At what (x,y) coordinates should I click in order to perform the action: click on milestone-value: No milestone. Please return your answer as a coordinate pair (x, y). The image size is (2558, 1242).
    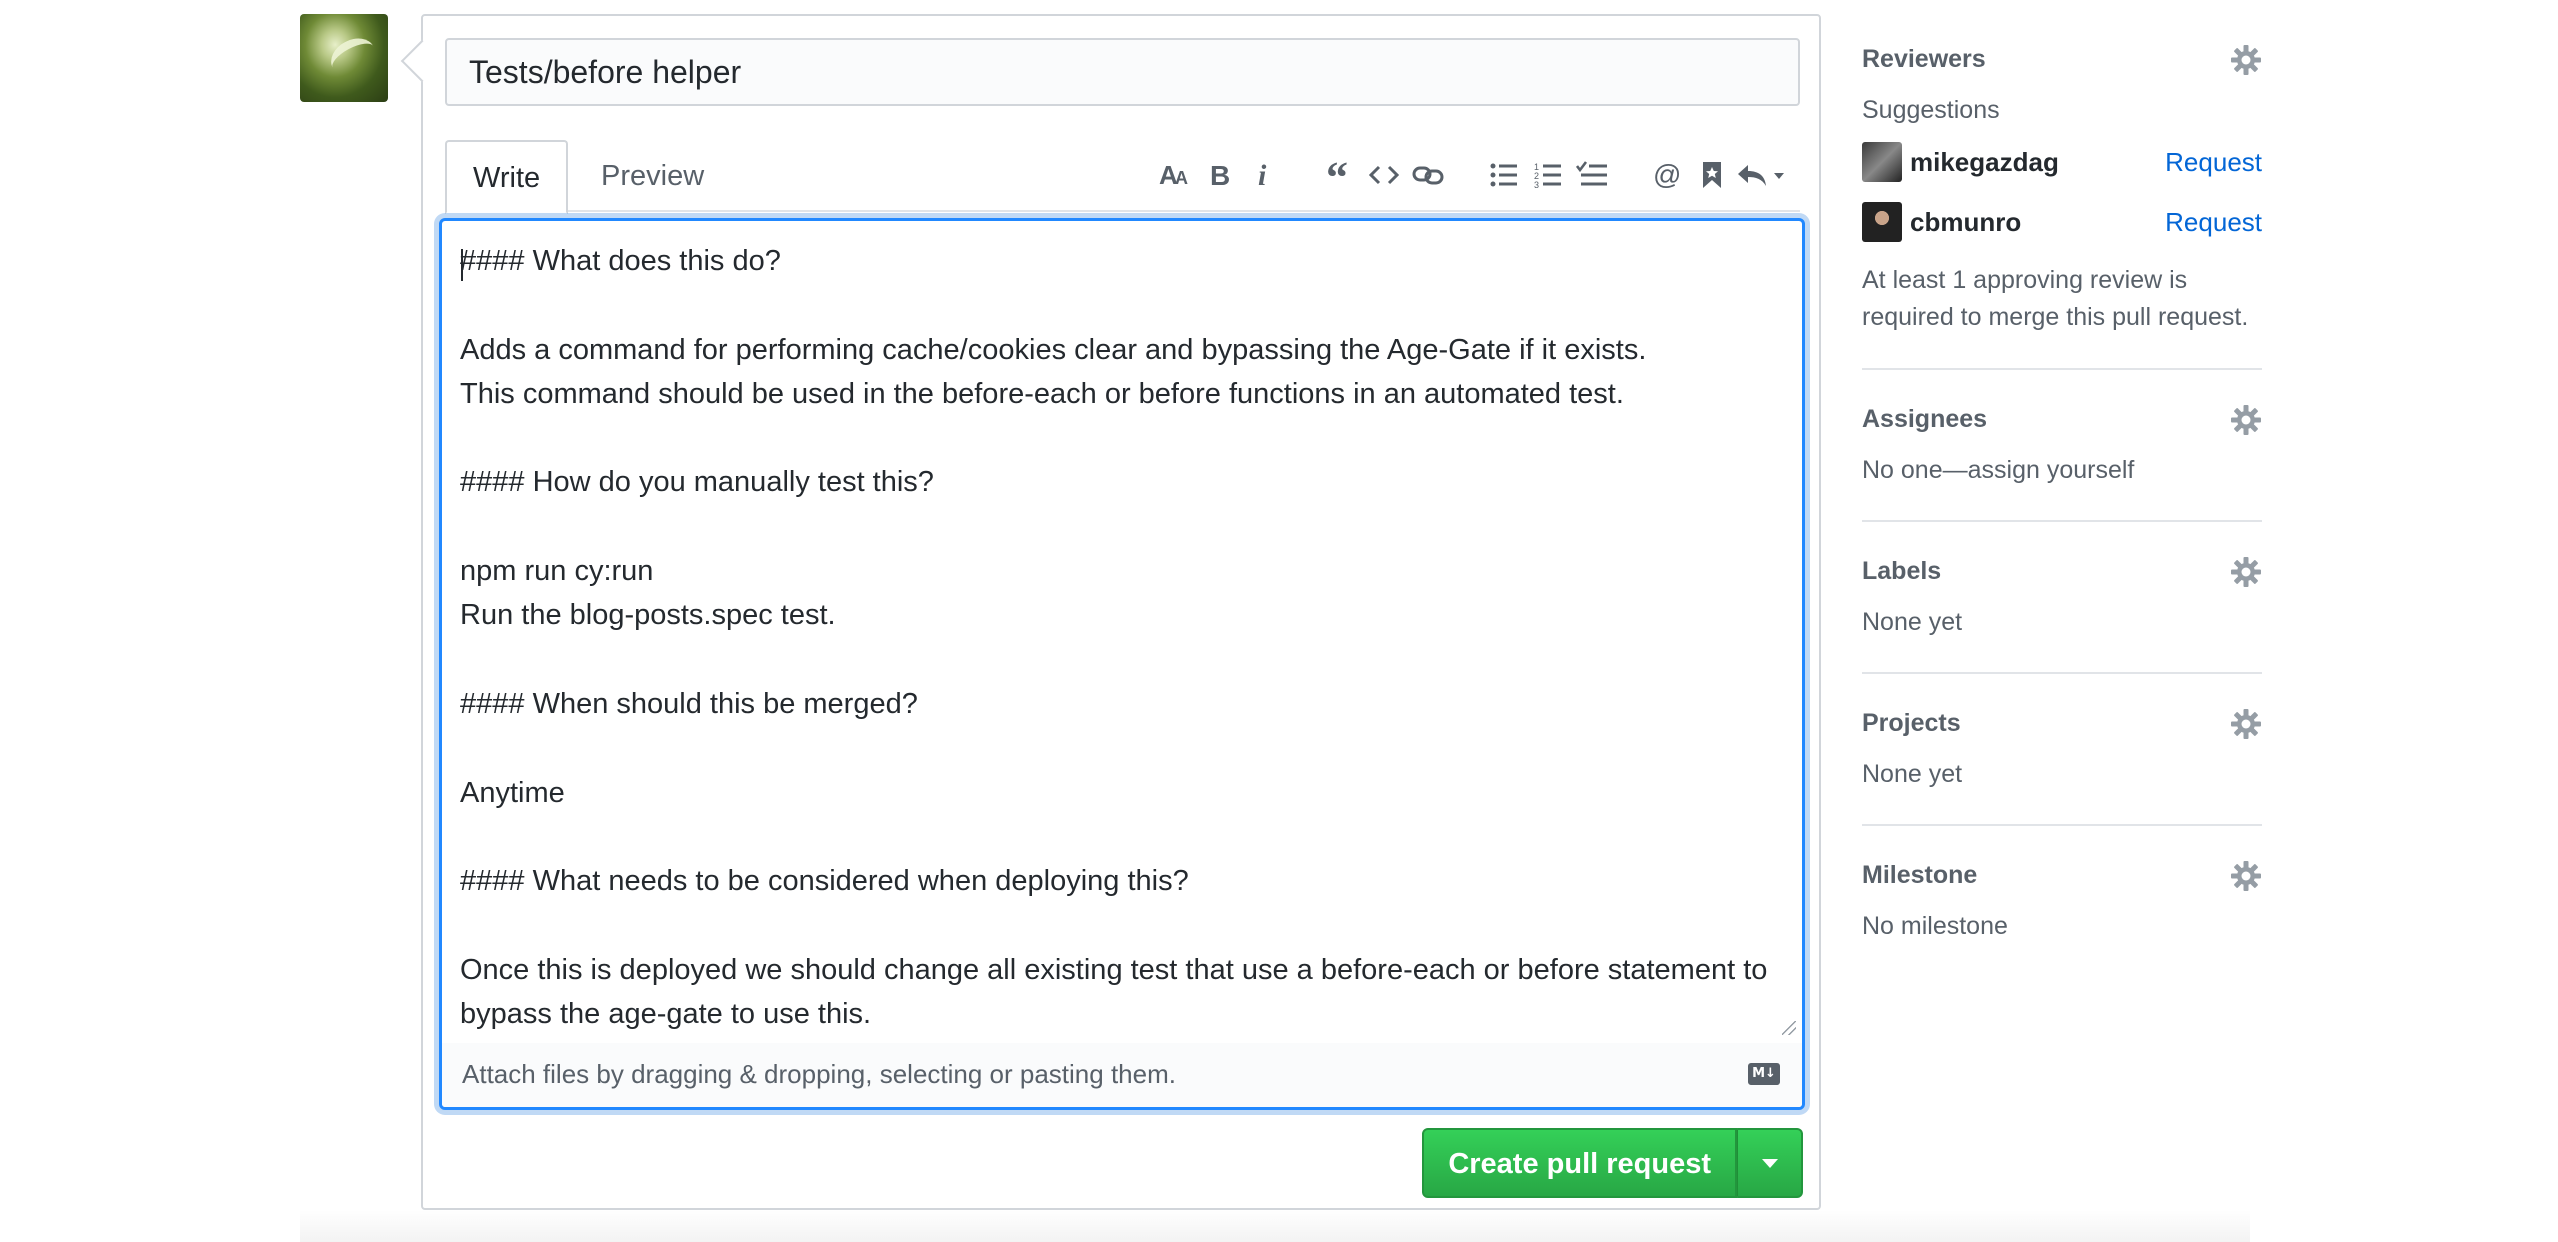
    Looking at the image, I should click on (1935, 926).